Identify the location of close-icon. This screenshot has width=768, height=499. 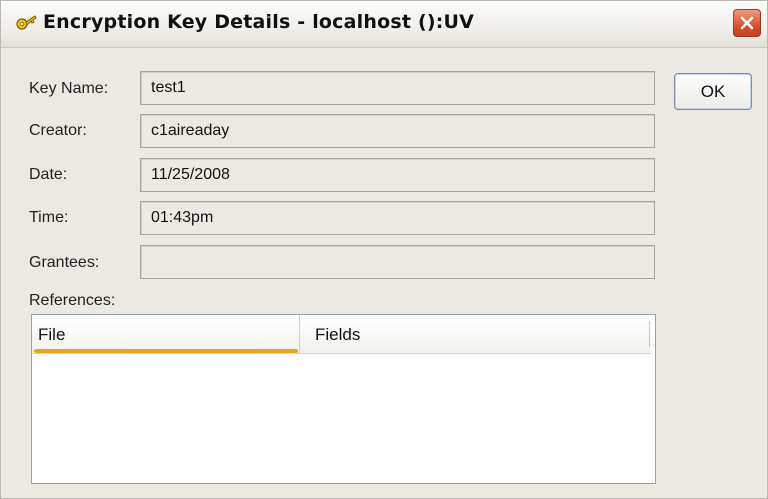
(747, 23).